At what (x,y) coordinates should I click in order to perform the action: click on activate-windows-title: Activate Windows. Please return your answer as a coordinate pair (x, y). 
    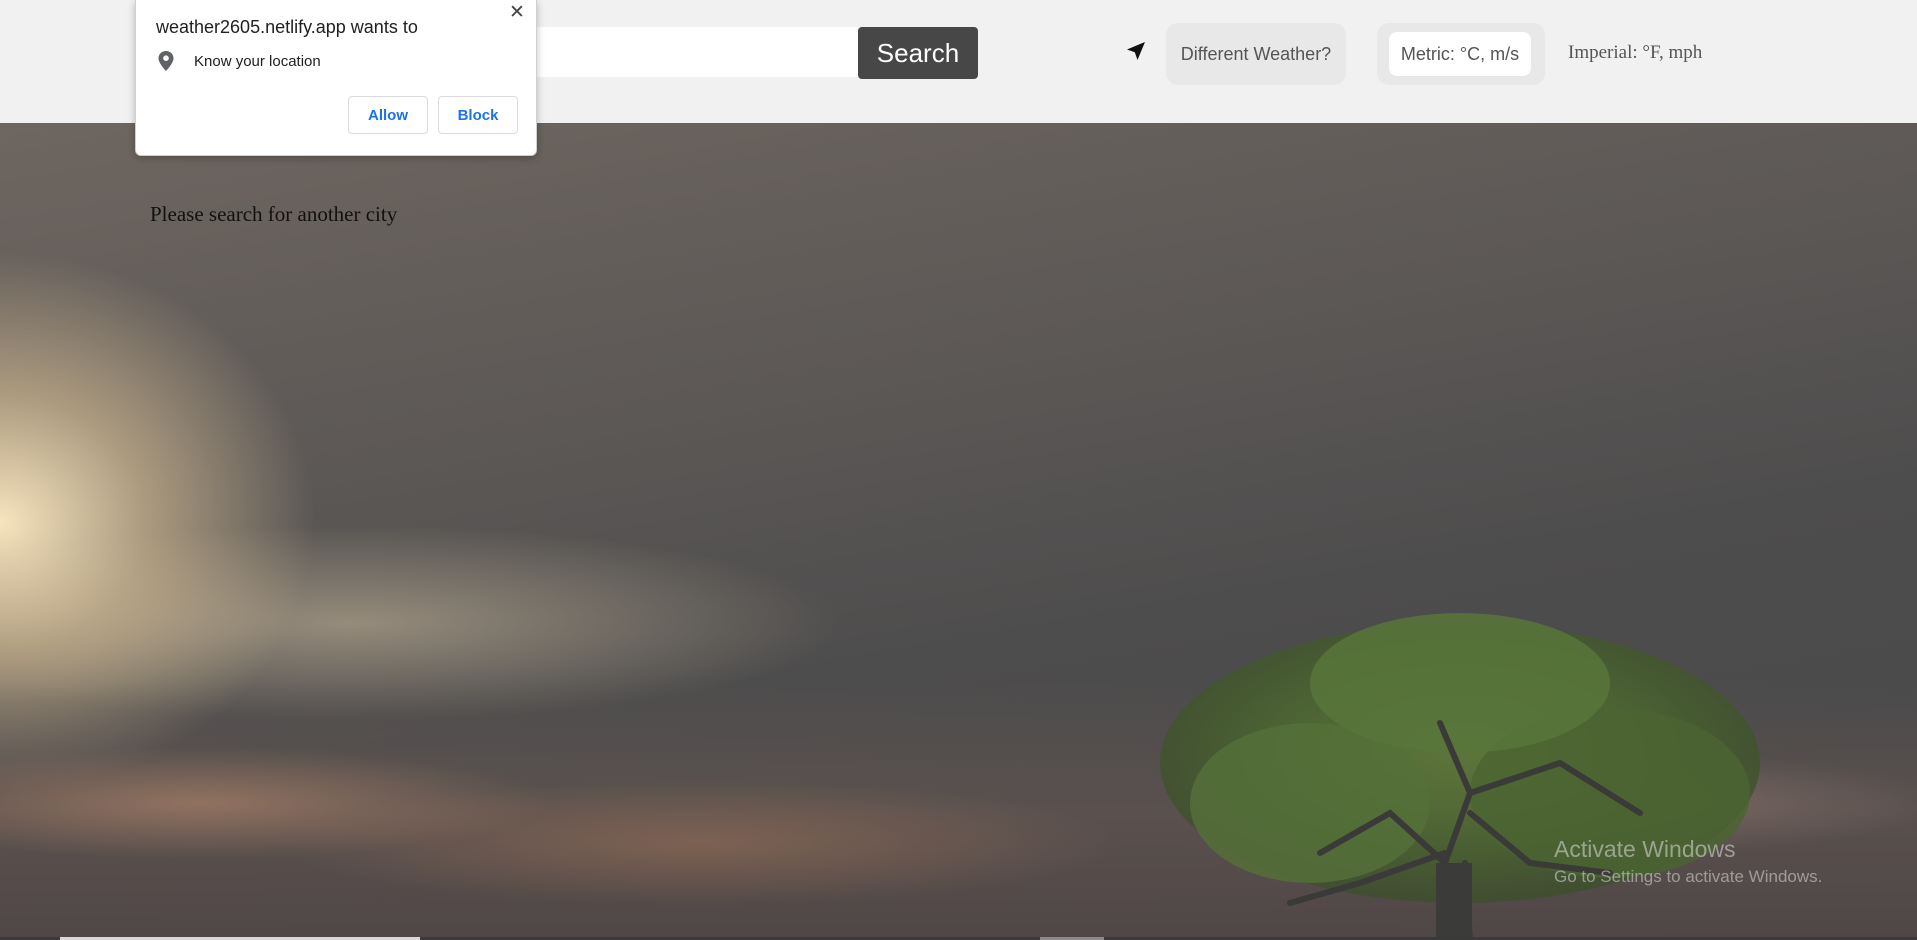
    Looking at the image, I should click on (1645, 849).